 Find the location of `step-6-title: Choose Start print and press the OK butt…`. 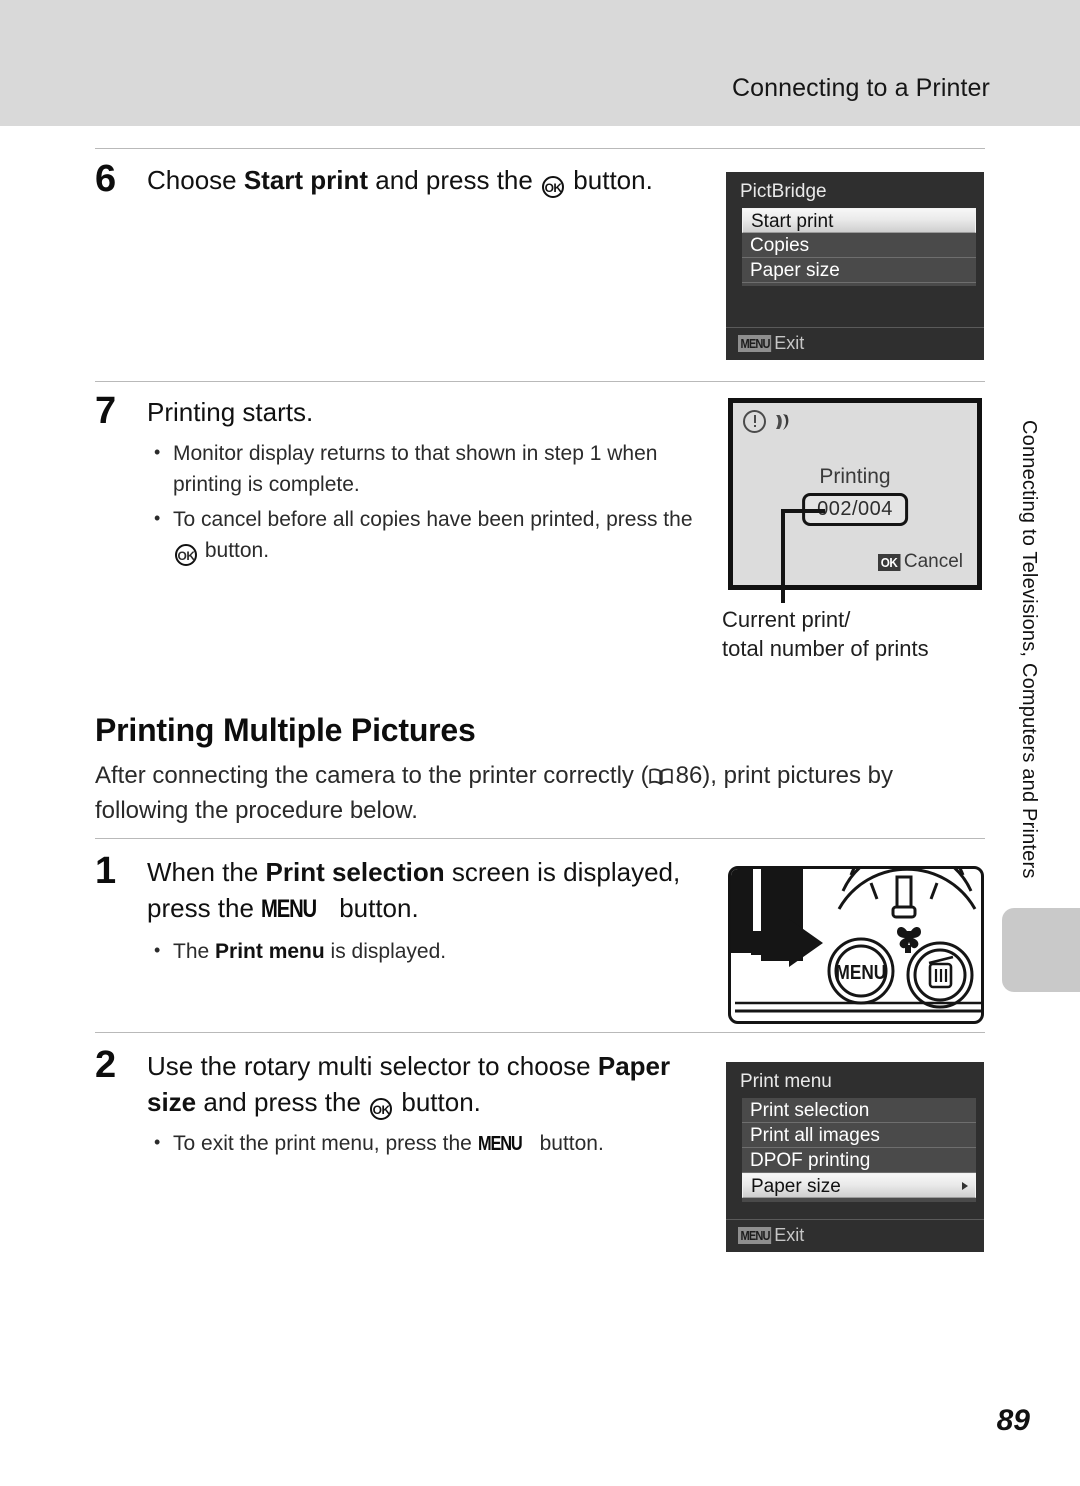

step-6-title: Choose Start print and press the OK butt… is located at coordinates (400, 180).